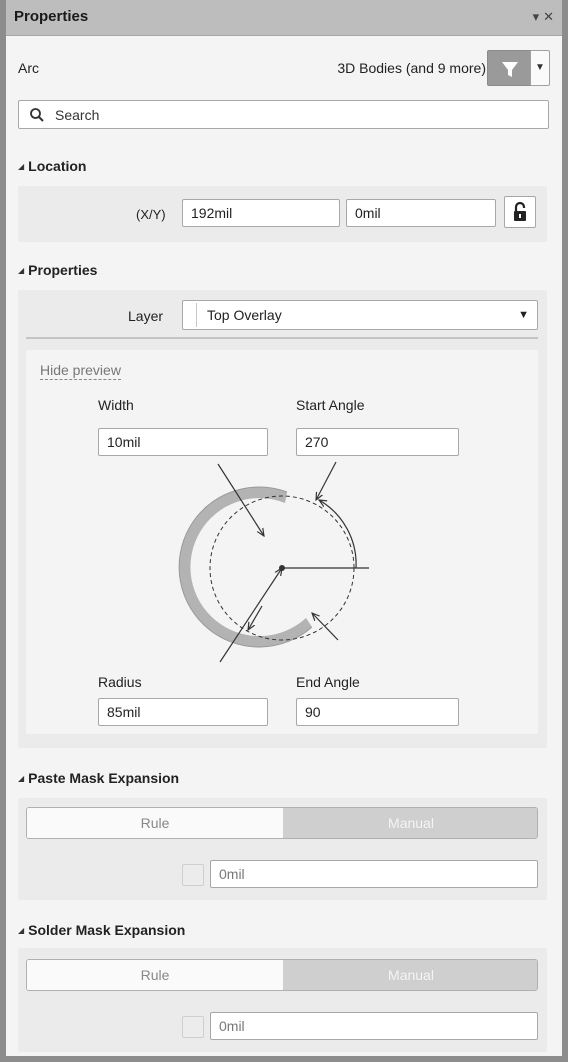 This screenshot has height=1062, width=568. I want to click on properties-title: Properties, so click(63, 270).